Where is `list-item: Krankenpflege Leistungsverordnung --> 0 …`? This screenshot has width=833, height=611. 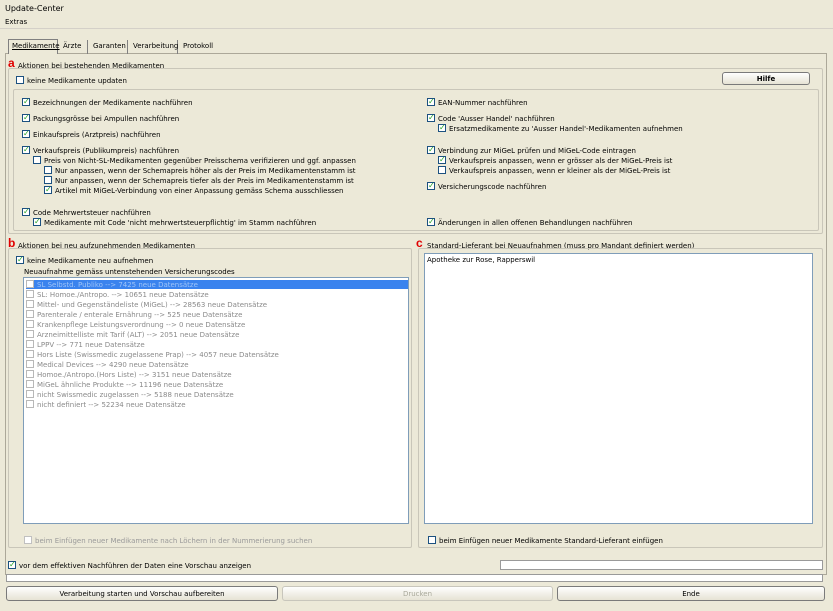
list-item: Krankenpflege Leistungsverordnung --> 0 … is located at coordinates (135, 324).